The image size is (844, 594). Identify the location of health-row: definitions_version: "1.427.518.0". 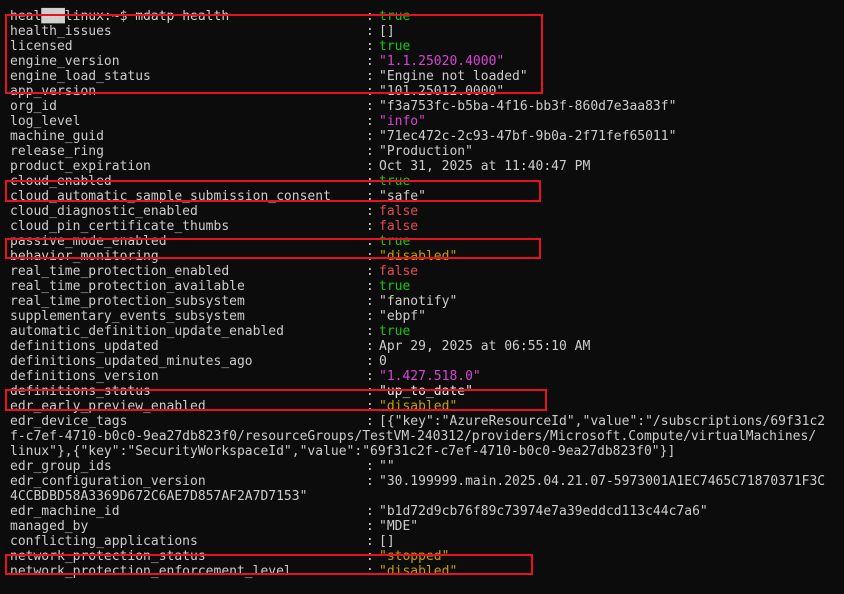
(425, 376).